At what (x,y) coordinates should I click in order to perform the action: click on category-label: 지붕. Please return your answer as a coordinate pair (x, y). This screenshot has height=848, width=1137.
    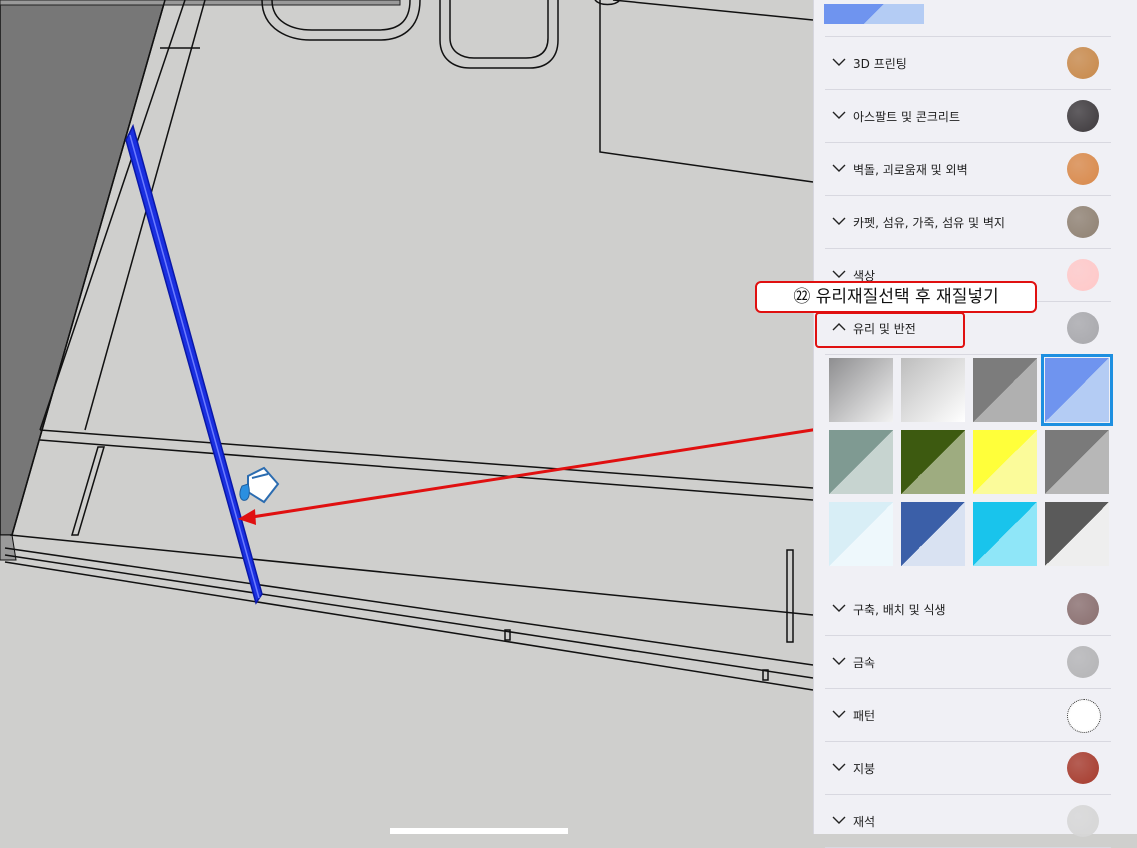
    Looking at the image, I should click on (864, 769).